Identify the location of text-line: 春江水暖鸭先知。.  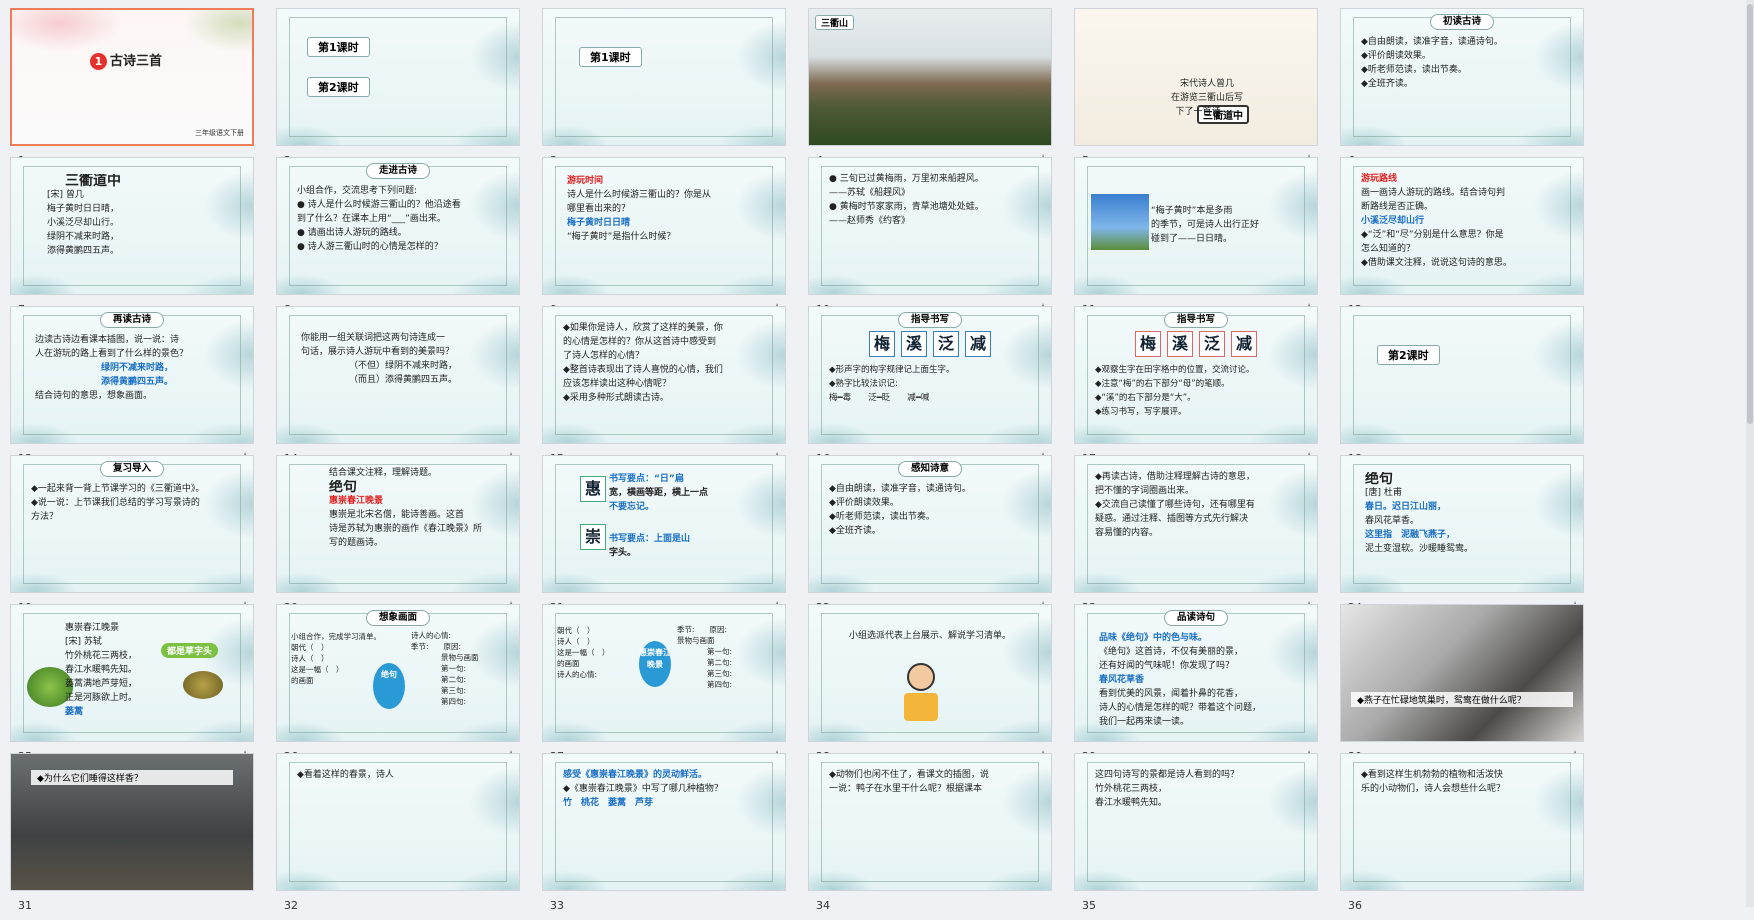
(101, 670).